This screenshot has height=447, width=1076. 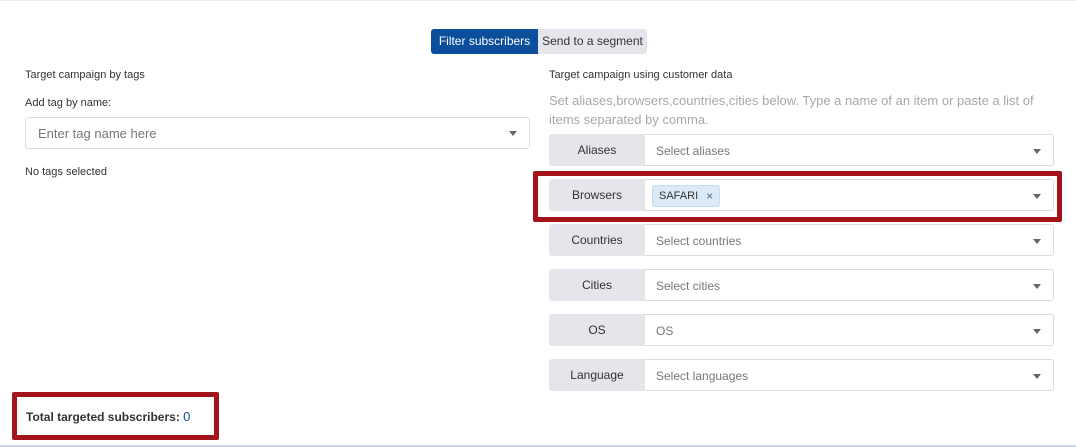 What do you see at coordinates (97, 133) in the screenshot?
I see `tag-name-placeholder: Enter tag name here` at bounding box center [97, 133].